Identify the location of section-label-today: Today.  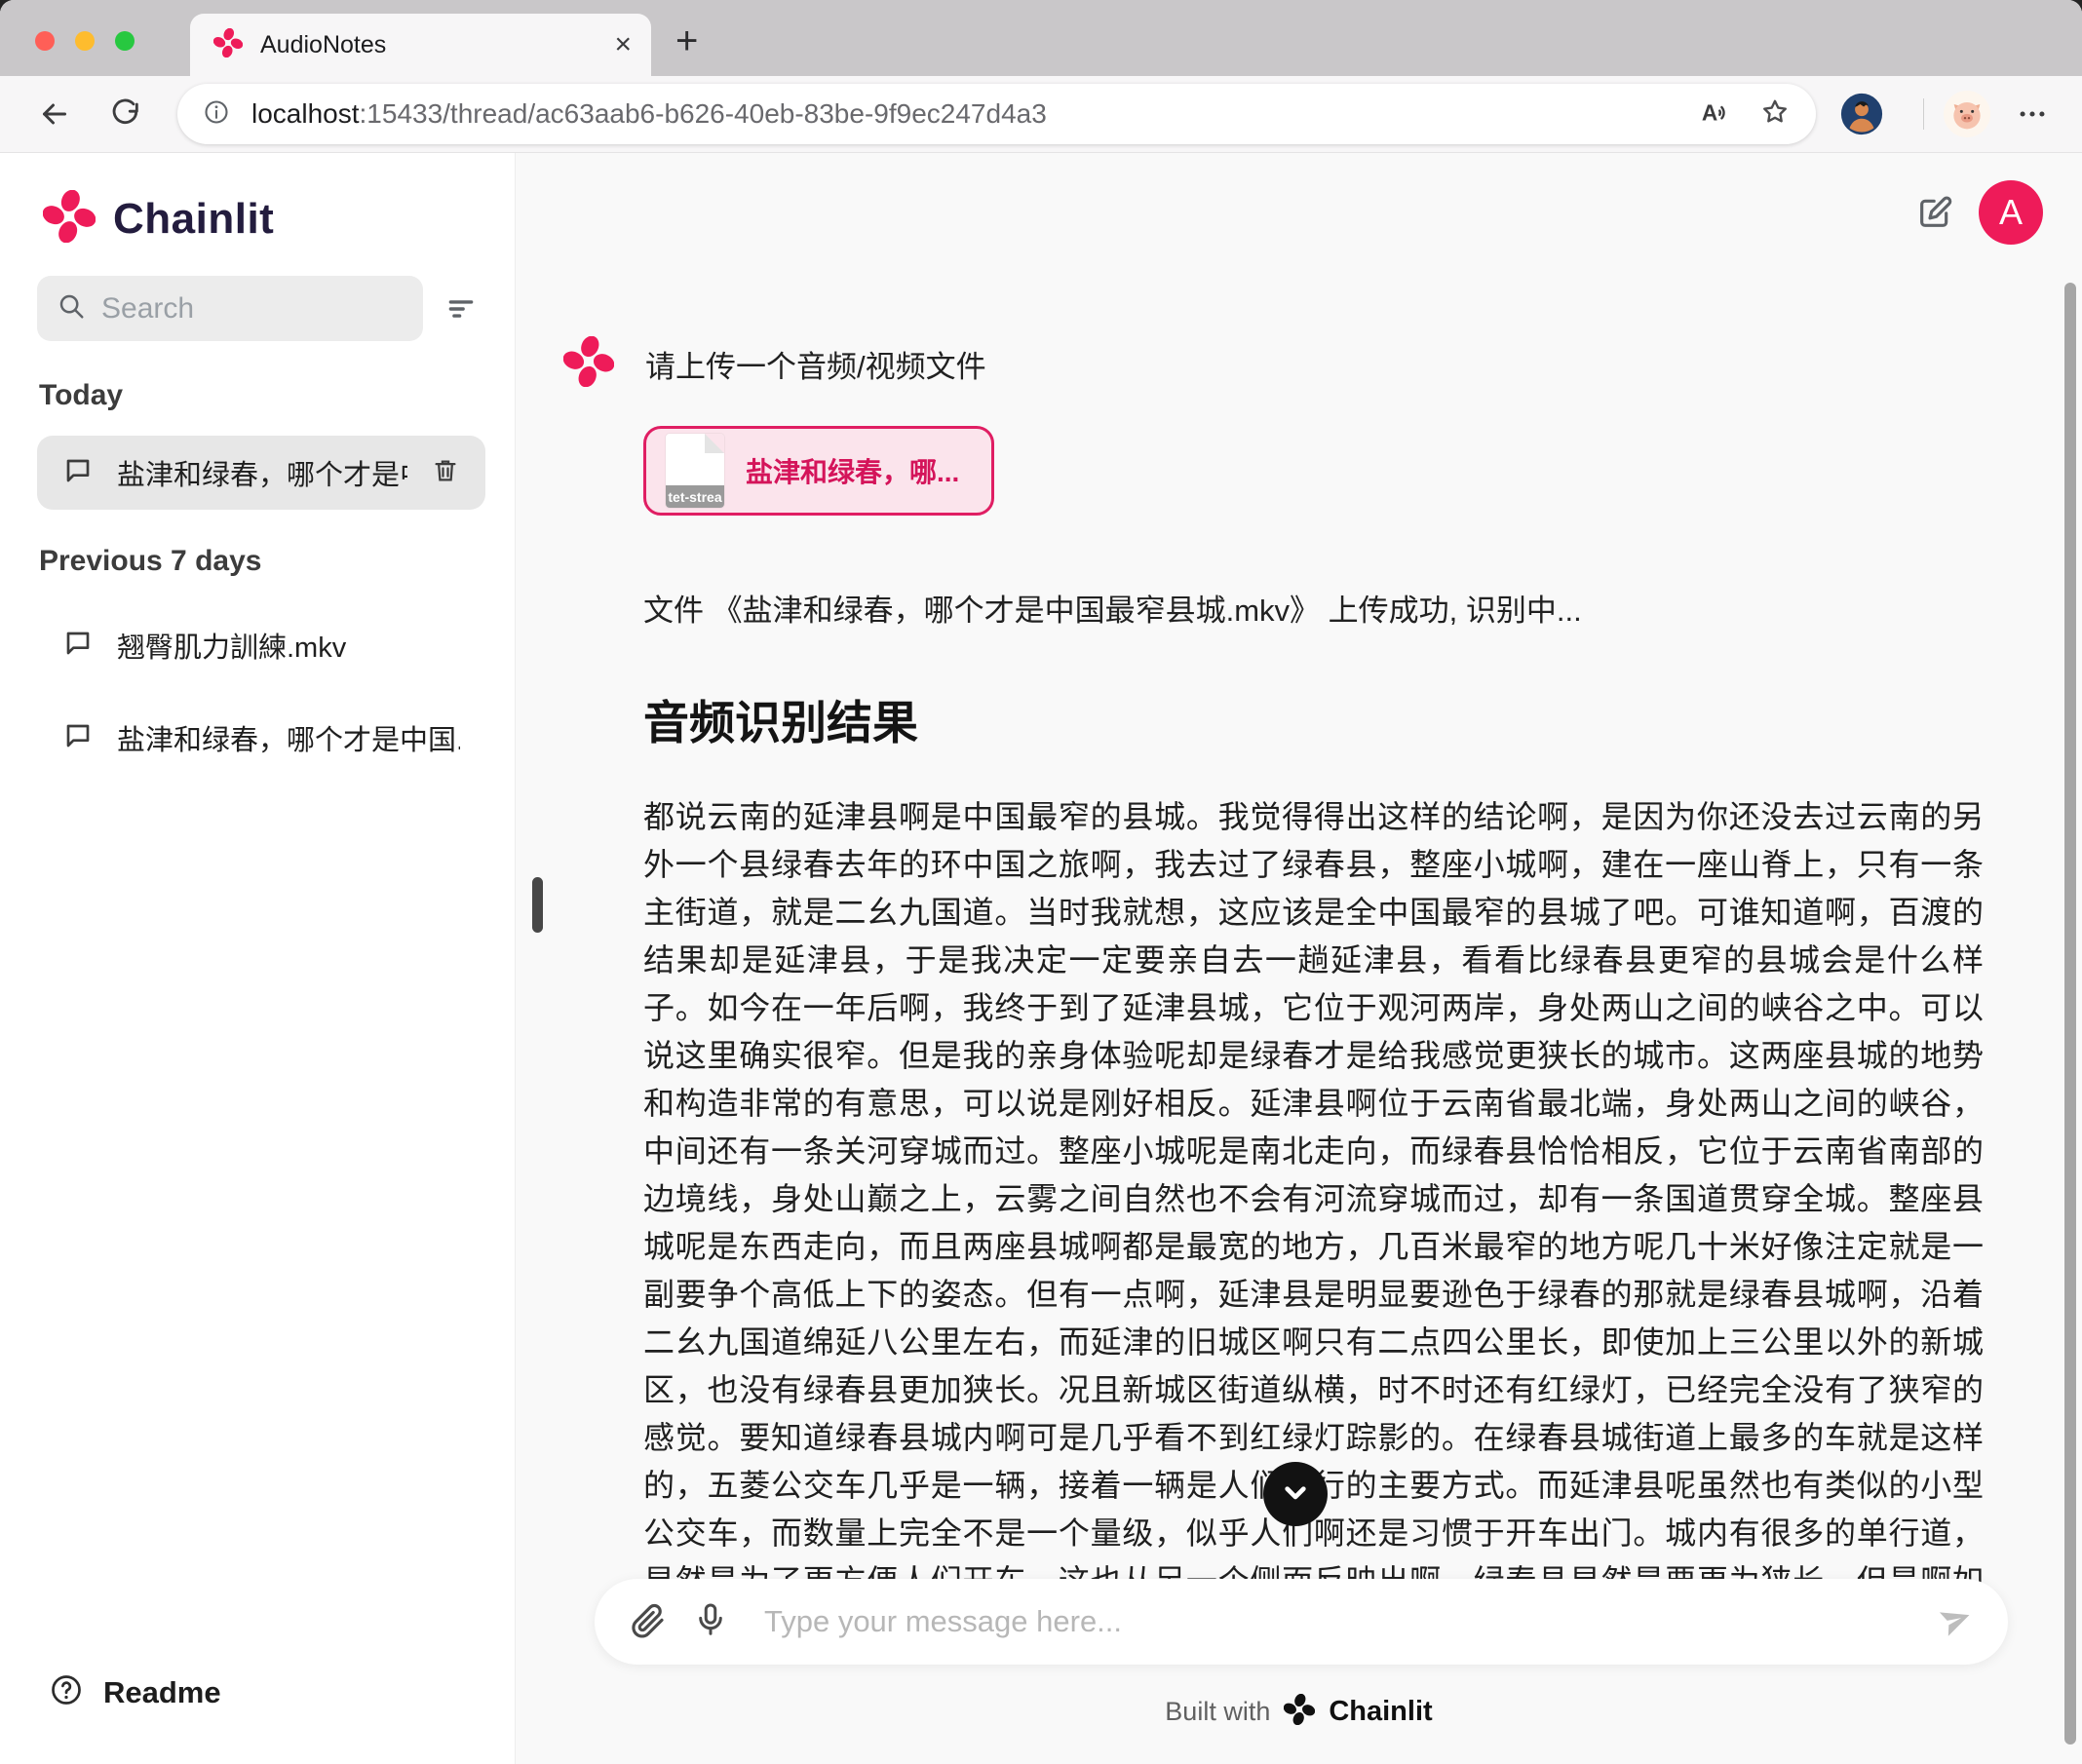
(81, 395).